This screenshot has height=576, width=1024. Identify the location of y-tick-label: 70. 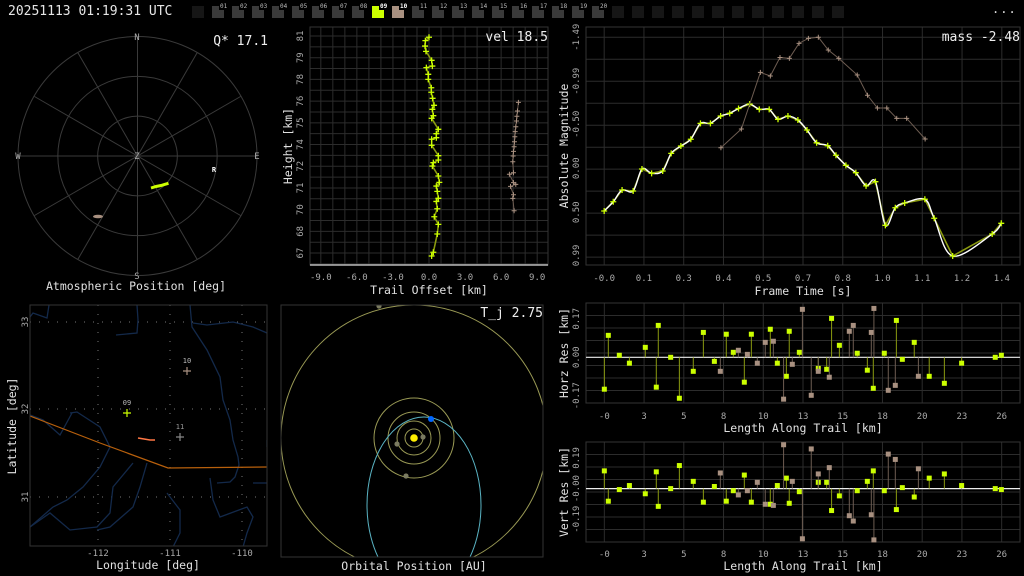
(301, 209).